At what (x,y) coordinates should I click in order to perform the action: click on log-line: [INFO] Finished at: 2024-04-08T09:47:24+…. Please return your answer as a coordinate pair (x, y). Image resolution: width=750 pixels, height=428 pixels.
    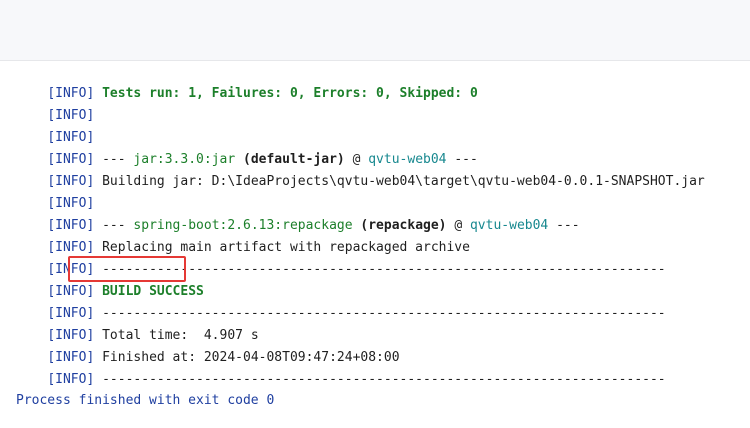
    Looking at the image, I should click on (207, 345).